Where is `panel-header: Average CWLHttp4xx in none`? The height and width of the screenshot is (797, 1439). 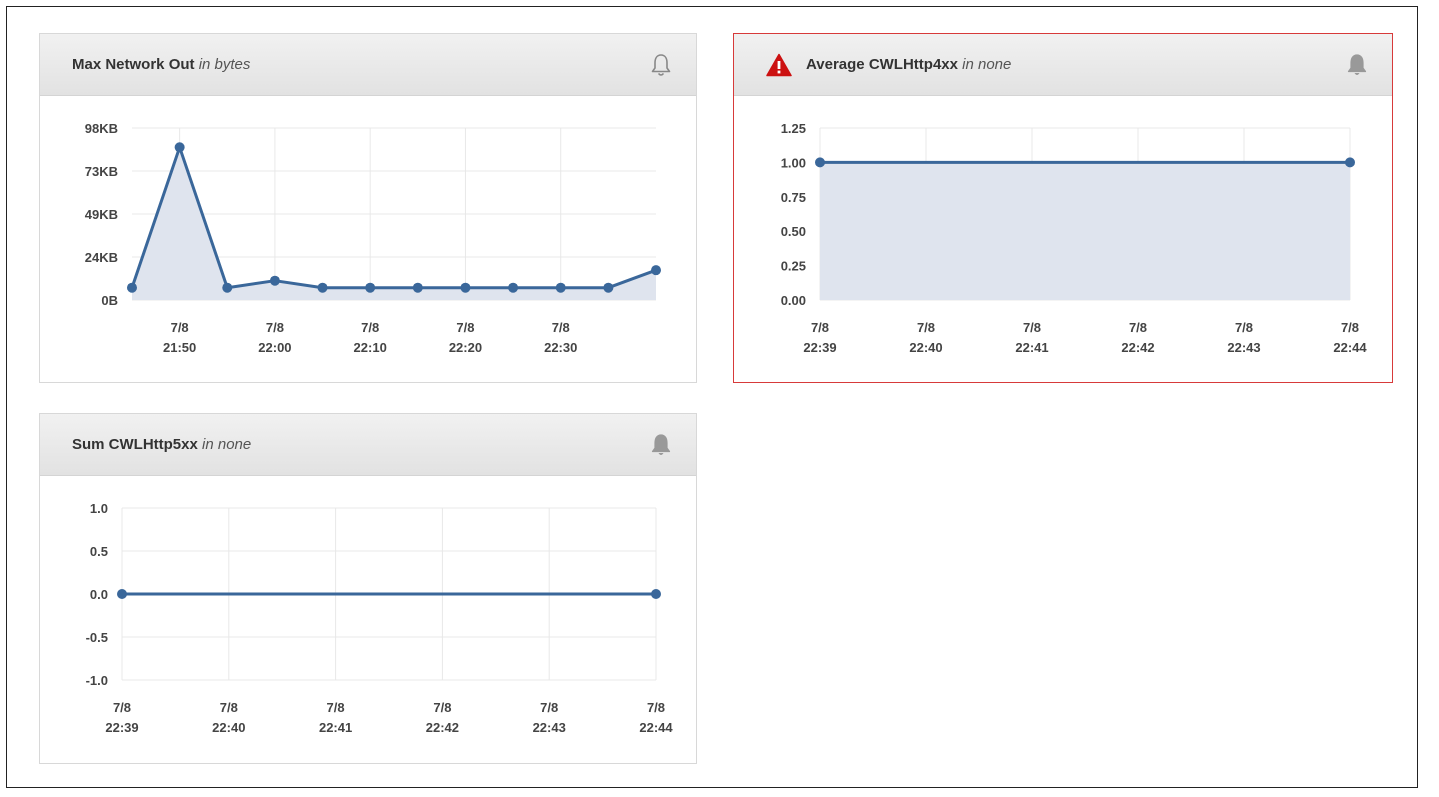 panel-header: Average CWLHttp4xx in none is located at coordinates (1063, 65).